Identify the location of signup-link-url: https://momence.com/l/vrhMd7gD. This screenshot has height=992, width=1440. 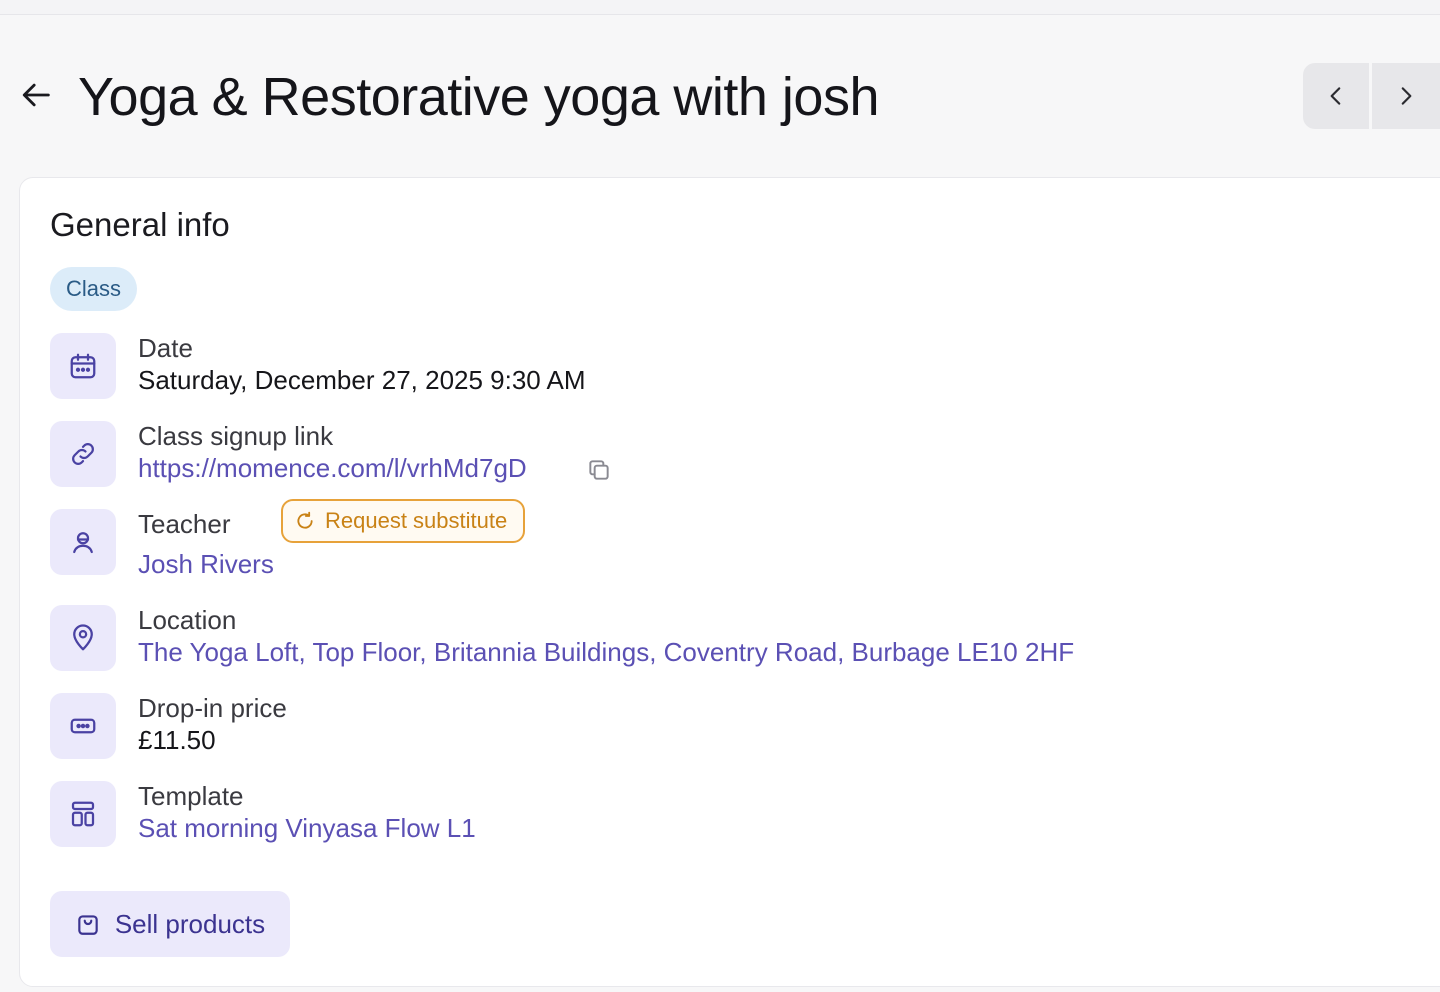
(332, 468).